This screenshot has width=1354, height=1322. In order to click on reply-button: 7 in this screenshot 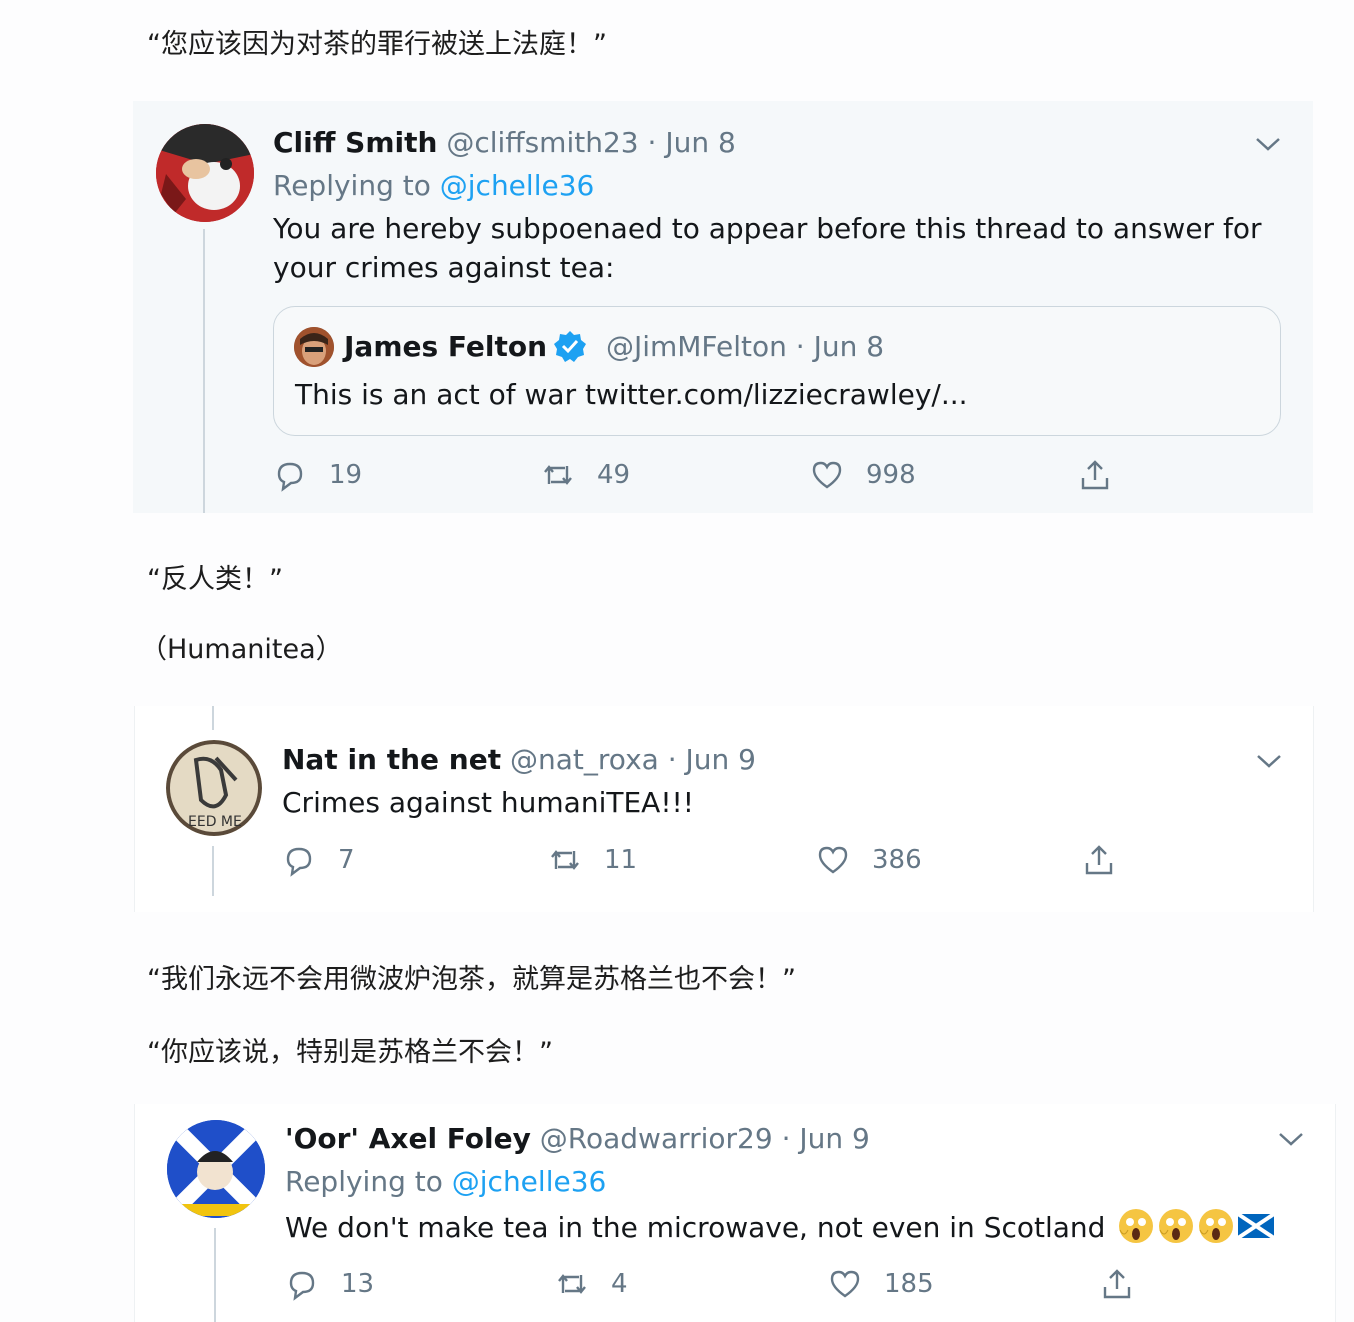, I will do `click(318, 860)`.